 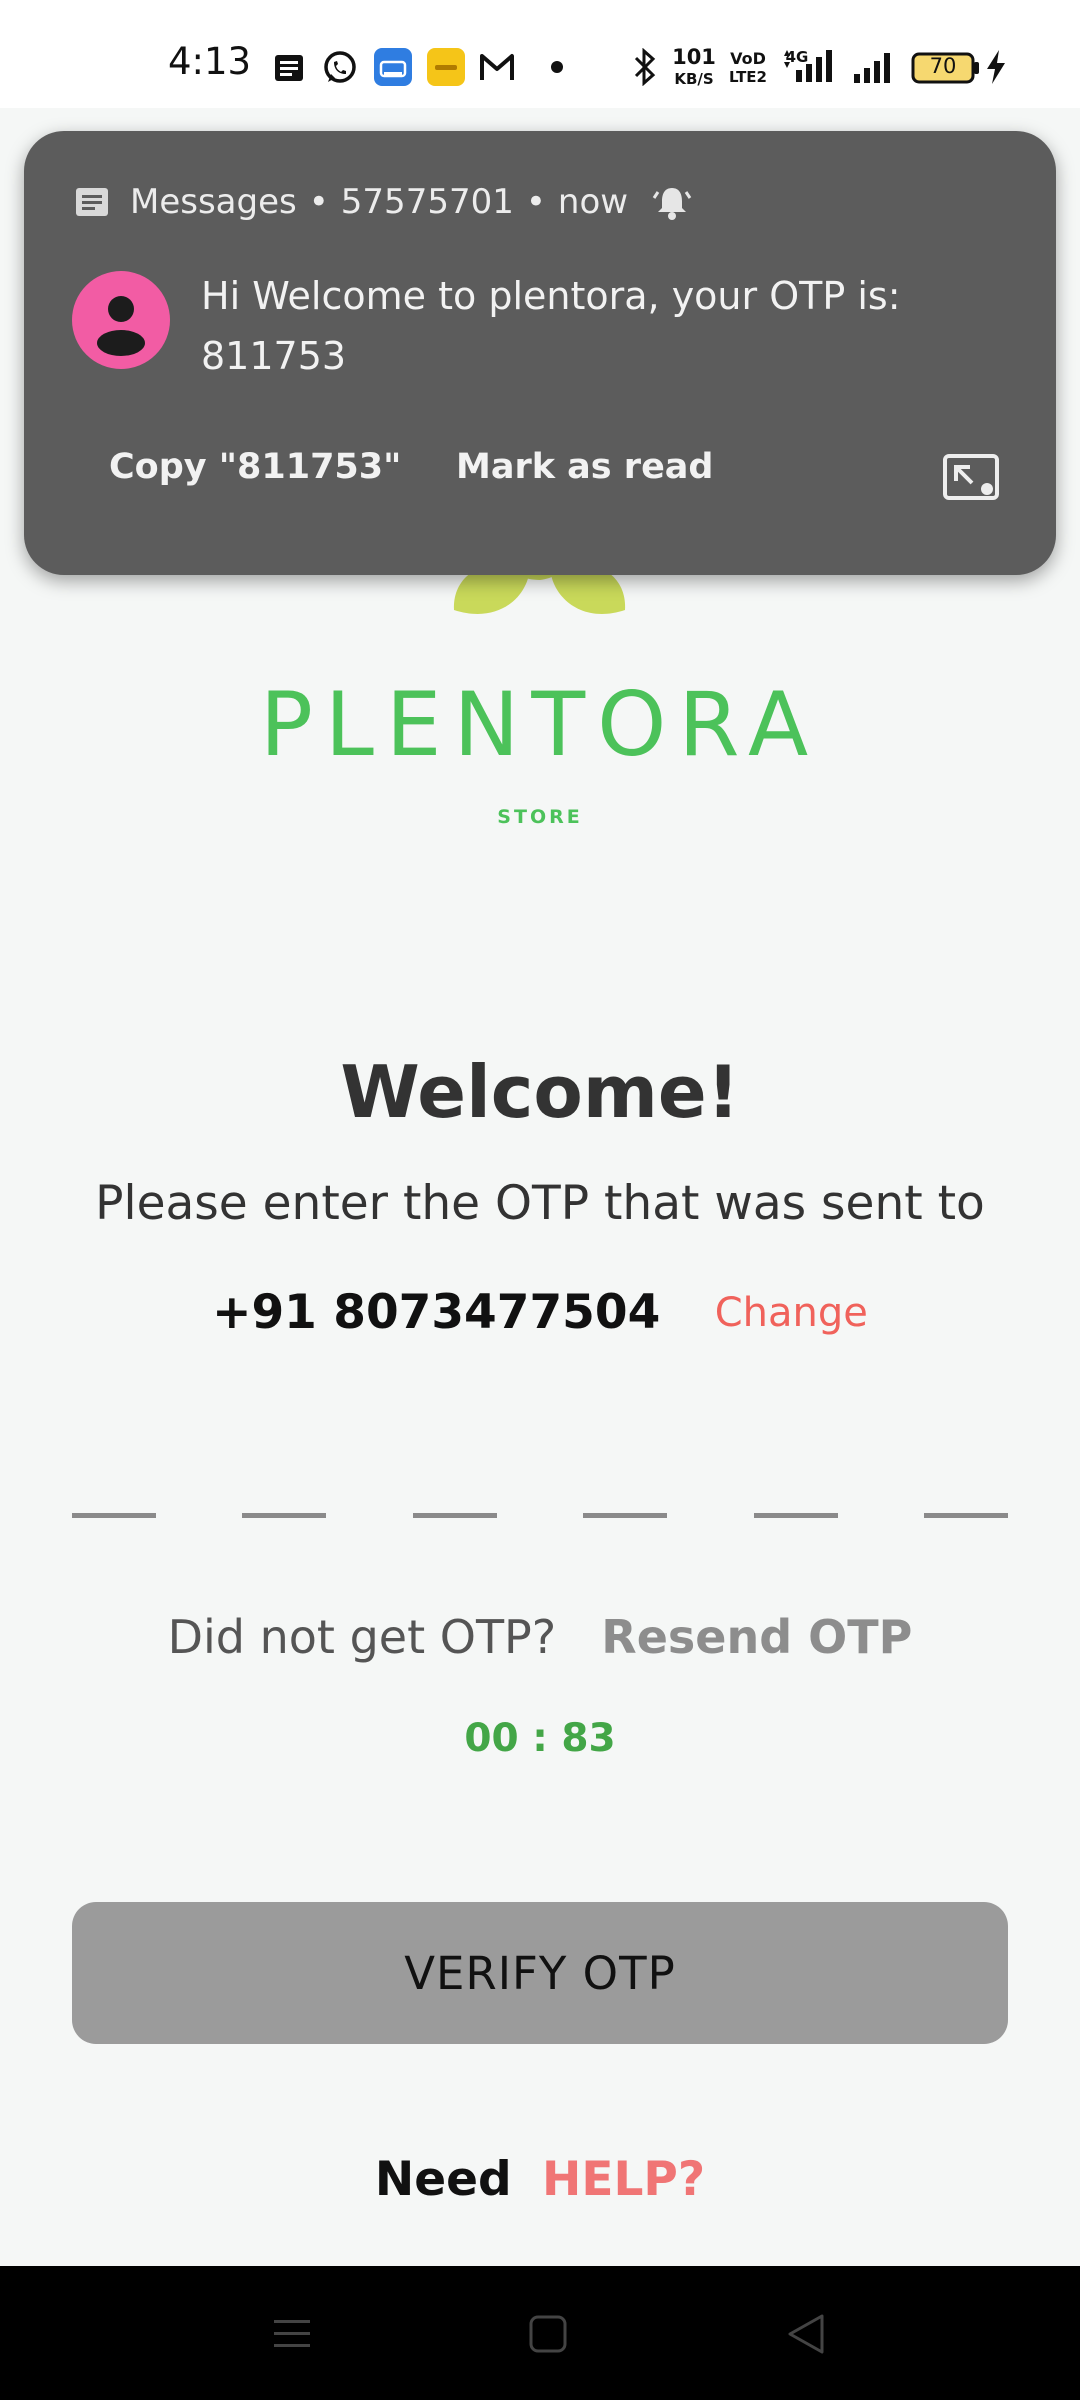 I want to click on phone-number: +91 8073477504, so click(x=436, y=1312).